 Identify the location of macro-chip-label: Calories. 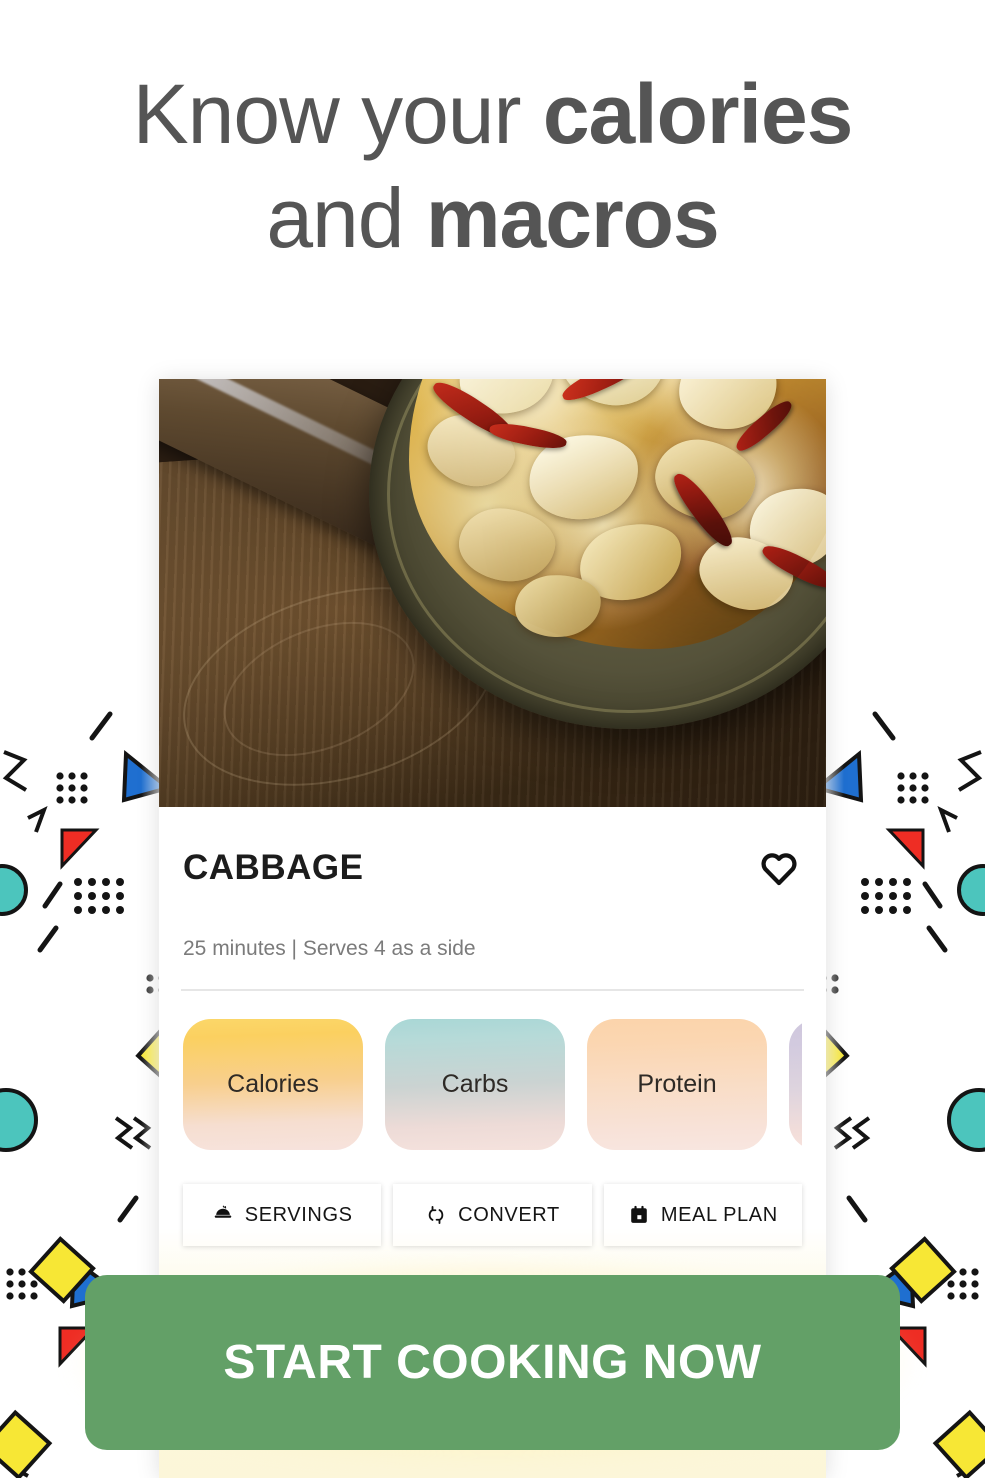
(273, 1084).